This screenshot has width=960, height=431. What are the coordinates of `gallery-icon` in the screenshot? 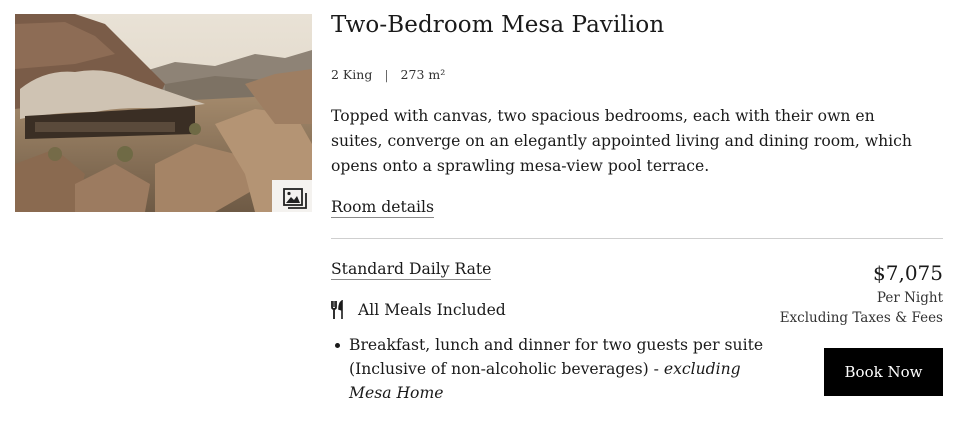 It's located at (295, 198).